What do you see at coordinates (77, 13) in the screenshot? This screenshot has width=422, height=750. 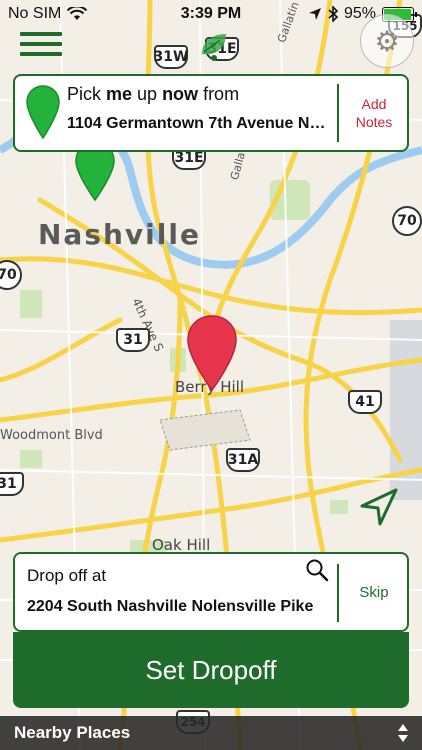 I see `wifi-icon` at bounding box center [77, 13].